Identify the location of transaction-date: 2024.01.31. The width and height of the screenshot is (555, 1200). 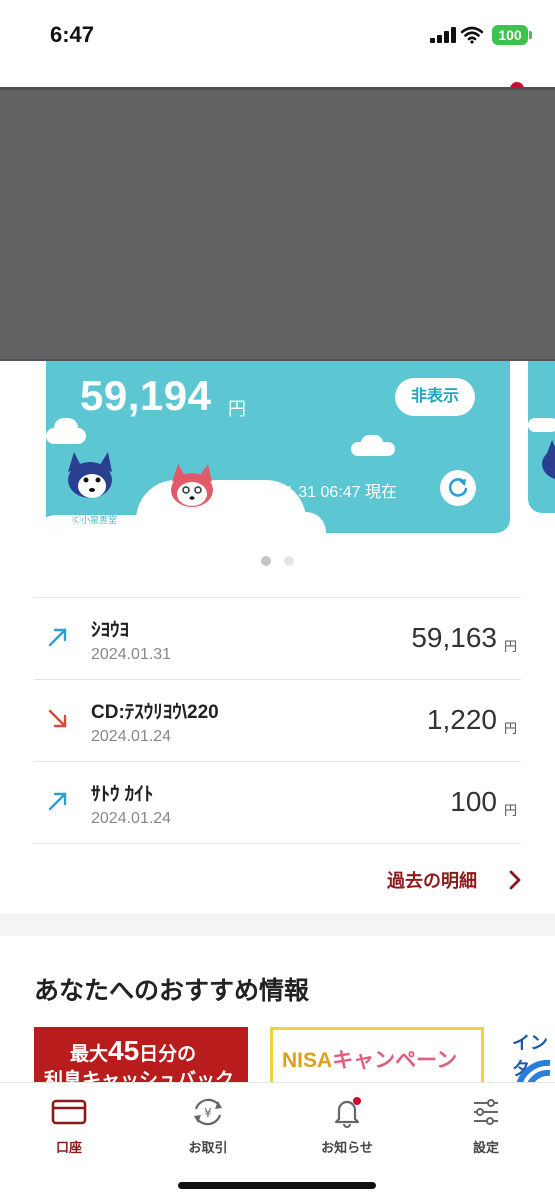
(131, 654).